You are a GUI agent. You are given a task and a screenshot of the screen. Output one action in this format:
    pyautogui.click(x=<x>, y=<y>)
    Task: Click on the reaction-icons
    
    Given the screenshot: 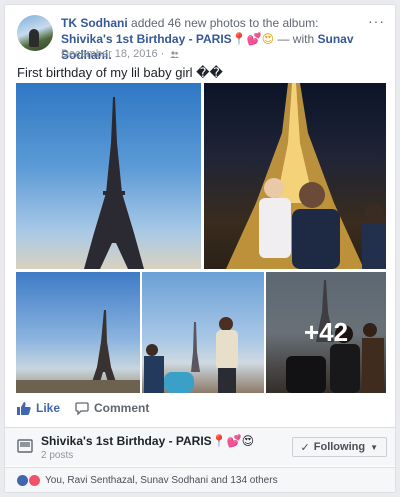 What is the action you would take?
    pyautogui.click(x=29, y=480)
    